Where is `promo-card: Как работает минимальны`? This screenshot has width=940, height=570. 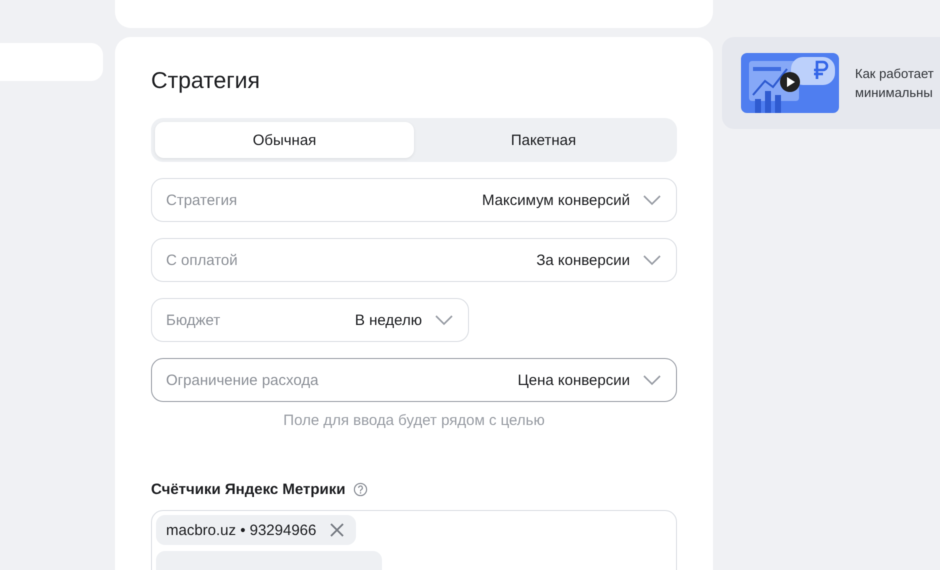
promo-card: Как работает минимальны is located at coordinates (831, 83).